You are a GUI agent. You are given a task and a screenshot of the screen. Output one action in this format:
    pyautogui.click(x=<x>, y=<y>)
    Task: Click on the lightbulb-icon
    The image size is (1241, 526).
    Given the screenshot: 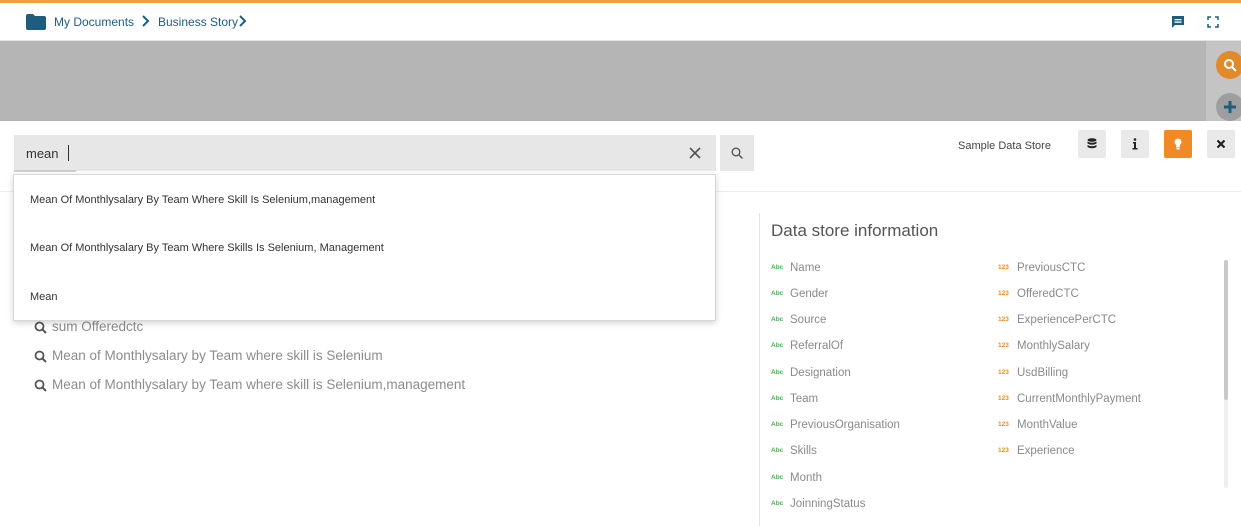 What is the action you would take?
    pyautogui.click(x=1178, y=144)
    